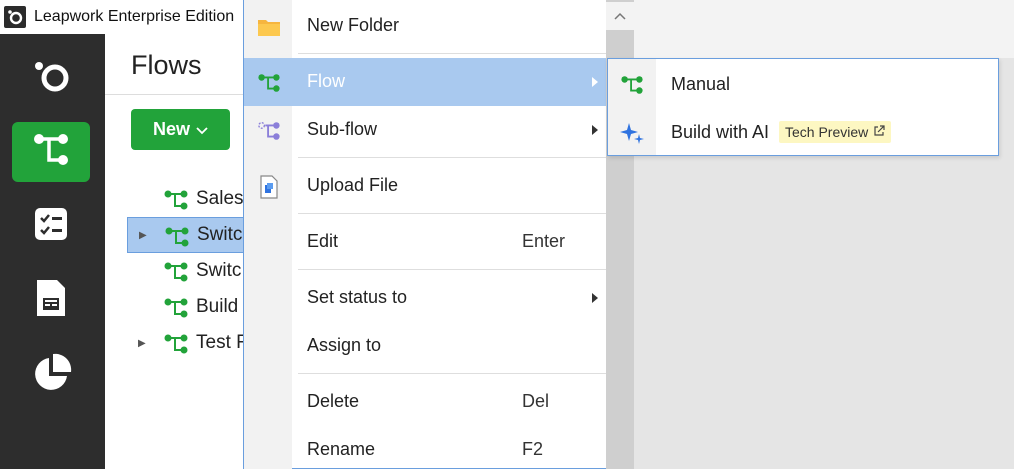  Describe the element at coordinates (220, 198) in the screenshot. I see `tree-item-label: Sales` at that location.